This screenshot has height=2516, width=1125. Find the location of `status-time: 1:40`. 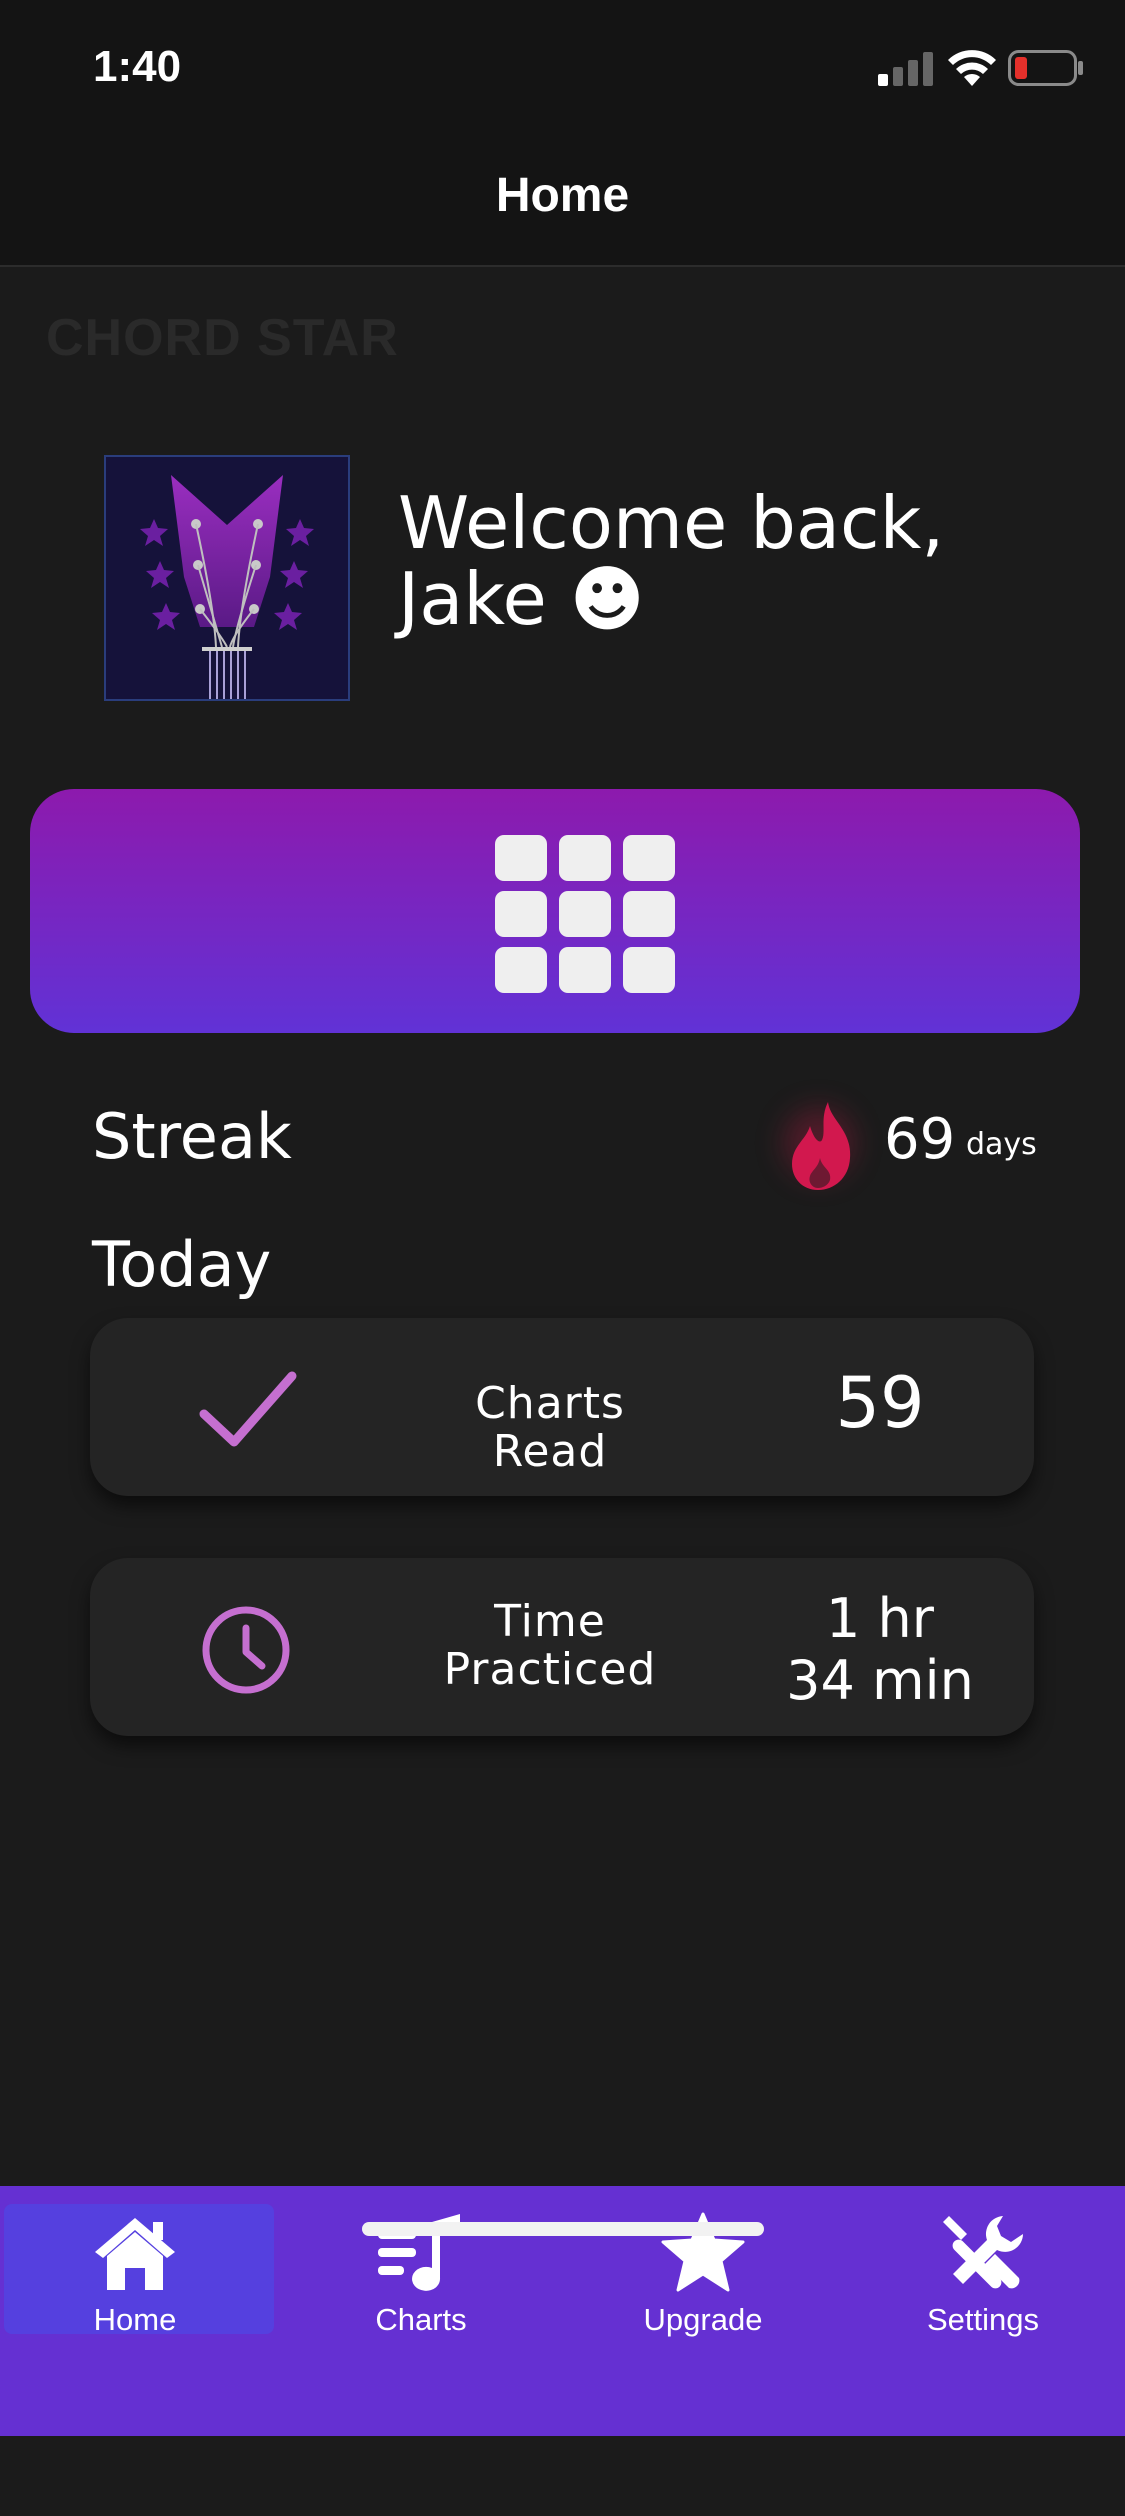

status-time: 1:40 is located at coordinates (137, 66).